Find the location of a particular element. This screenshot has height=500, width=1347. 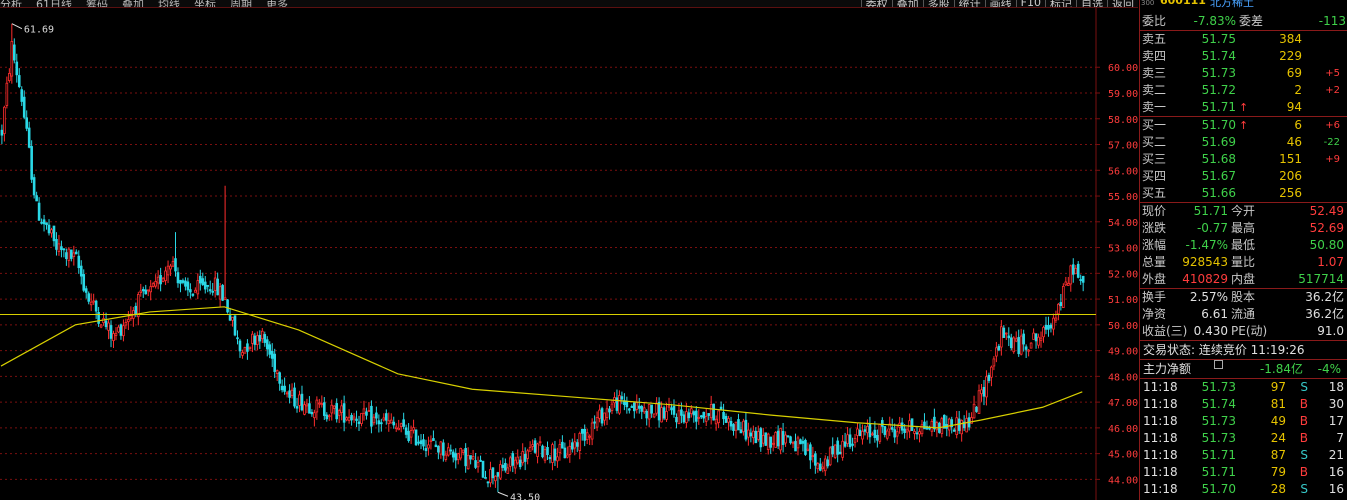

quote-value: 928543 is located at coordinates (1205, 262).